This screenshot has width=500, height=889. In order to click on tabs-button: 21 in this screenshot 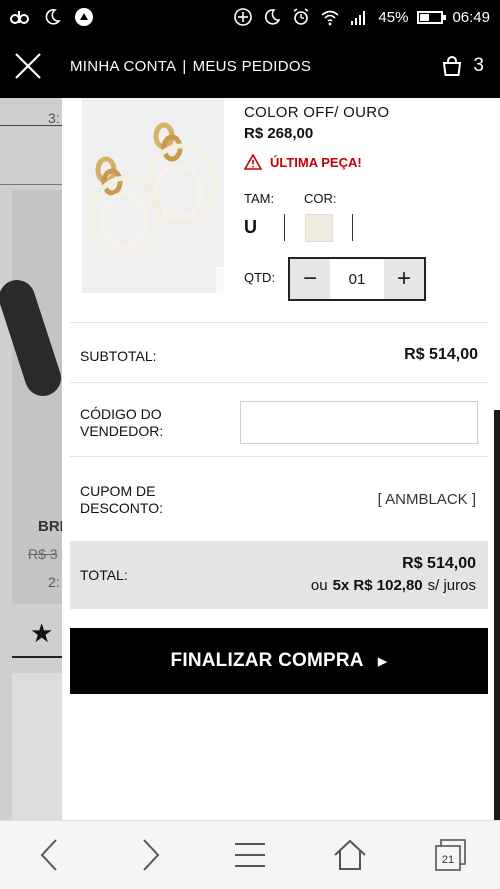, I will do `click(450, 855)`.